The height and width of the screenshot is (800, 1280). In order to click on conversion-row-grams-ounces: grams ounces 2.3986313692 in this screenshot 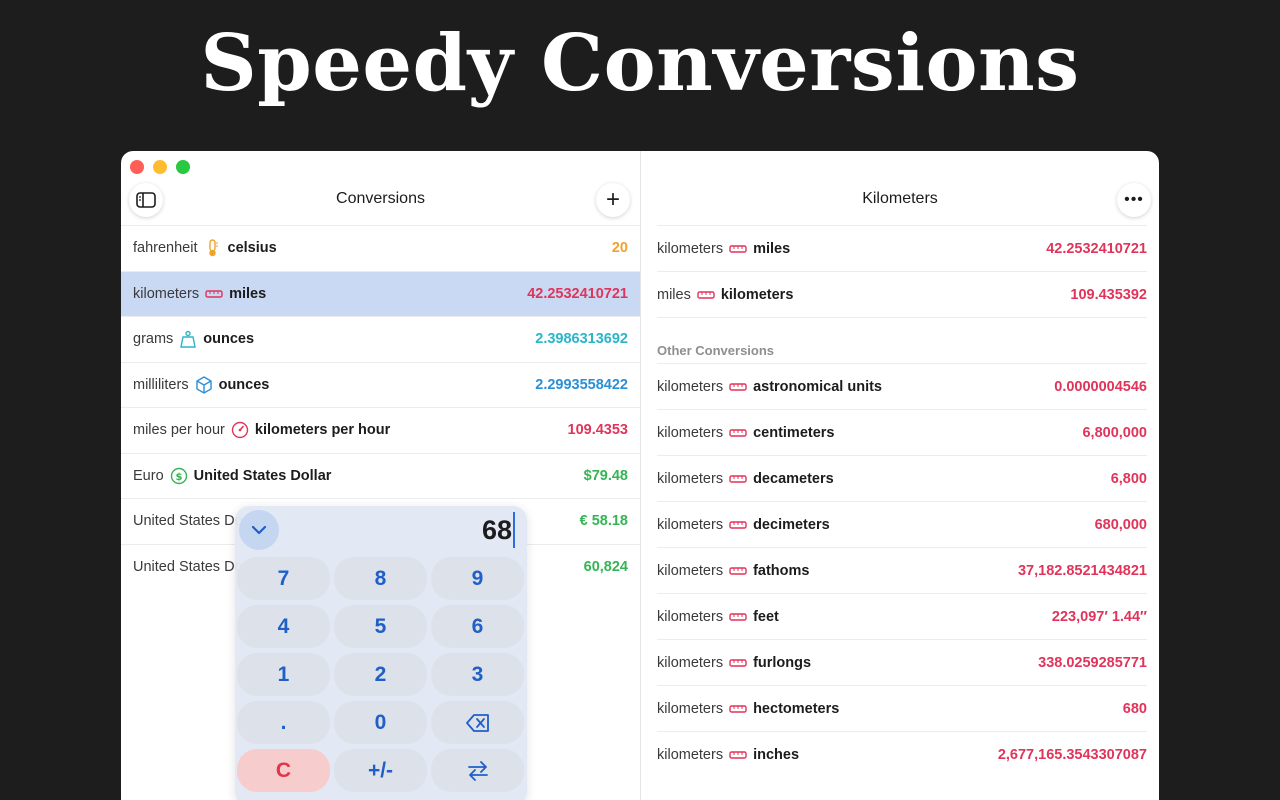, I will do `click(380, 339)`.